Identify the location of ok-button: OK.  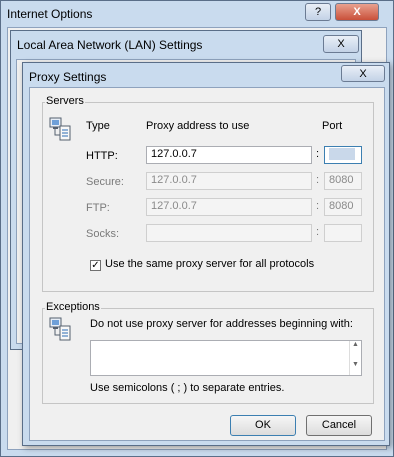
(263, 425).